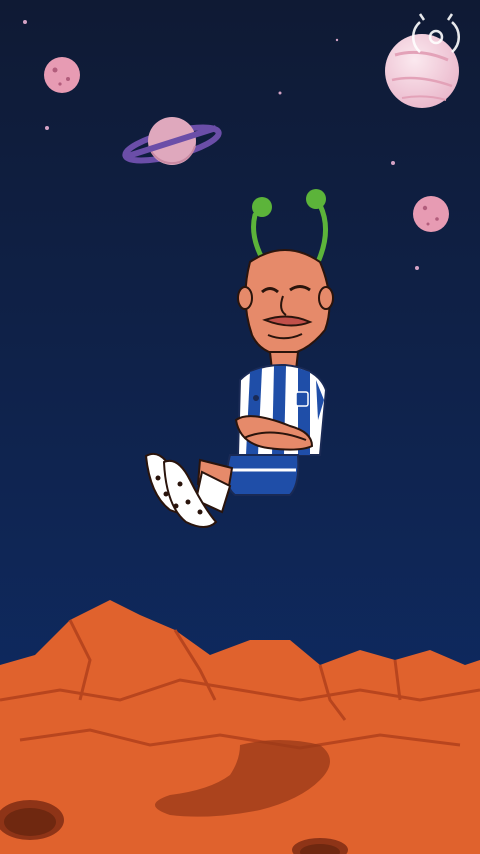  Describe the element at coordinates (431, 214) in the screenshot. I see `pink-planet-right` at that location.